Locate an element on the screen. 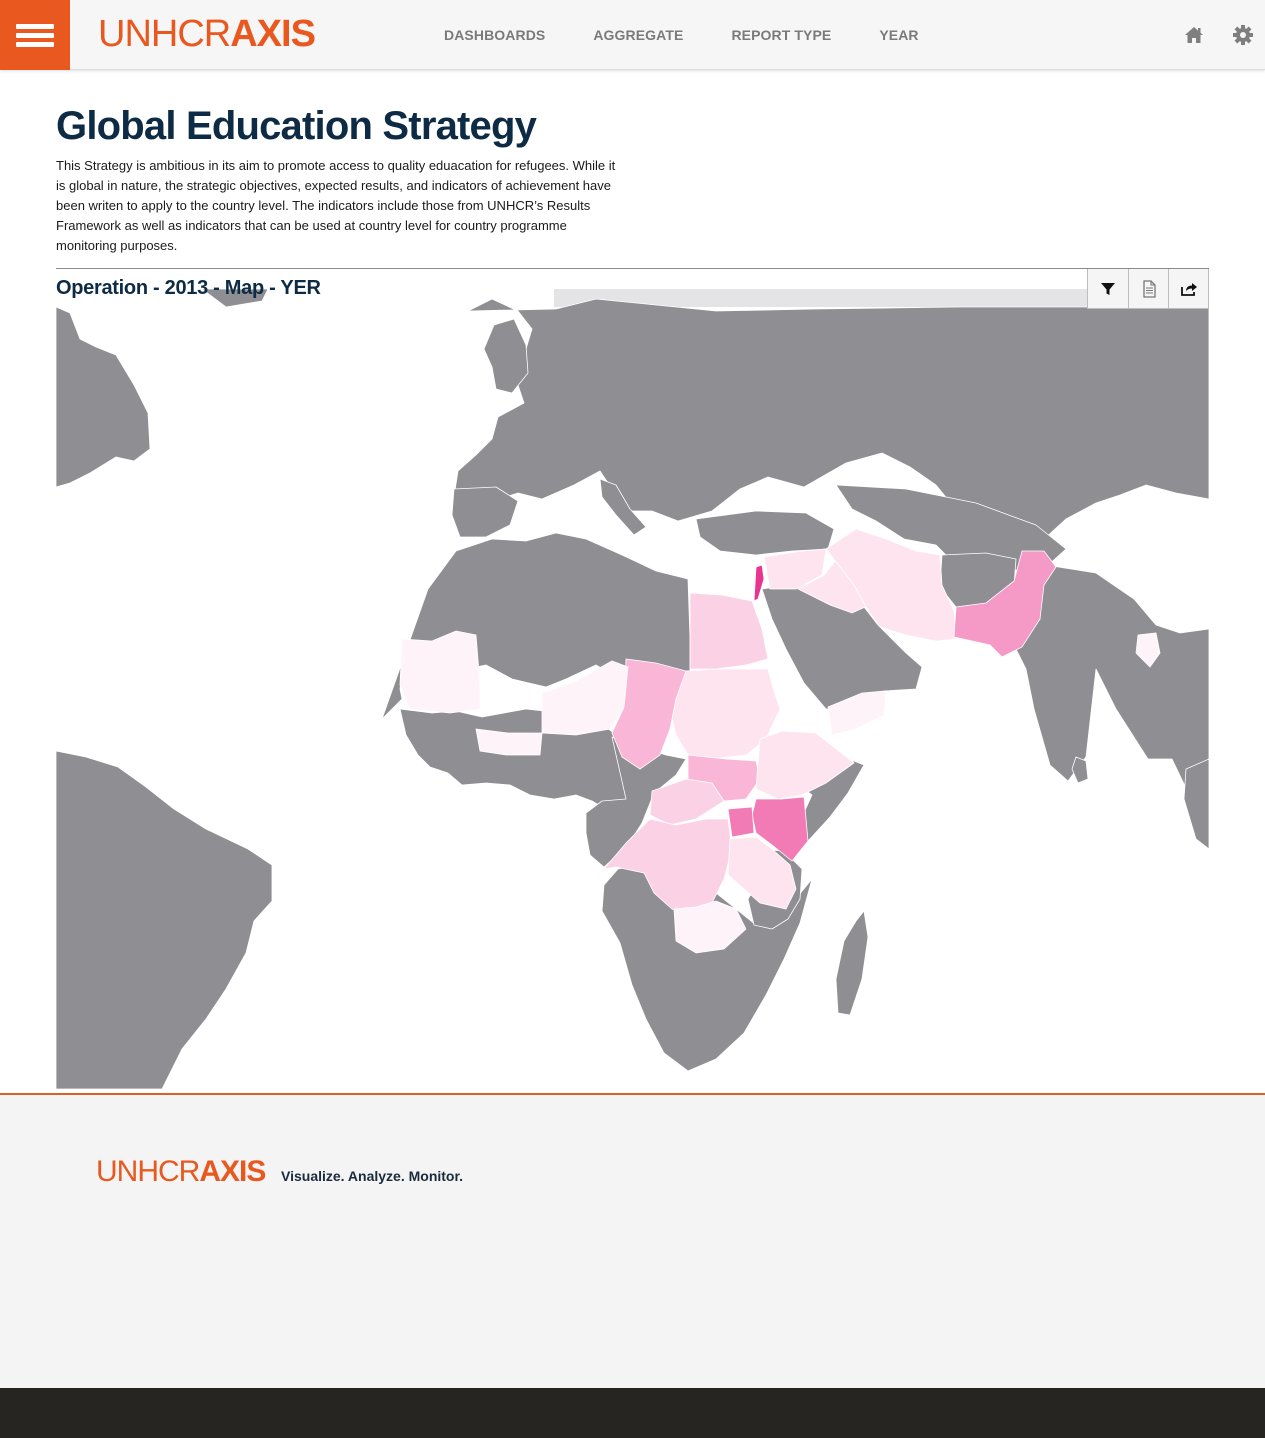 The height and width of the screenshot is (1438, 1265). brand-logo-light: UNHCR is located at coordinates (164, 34).